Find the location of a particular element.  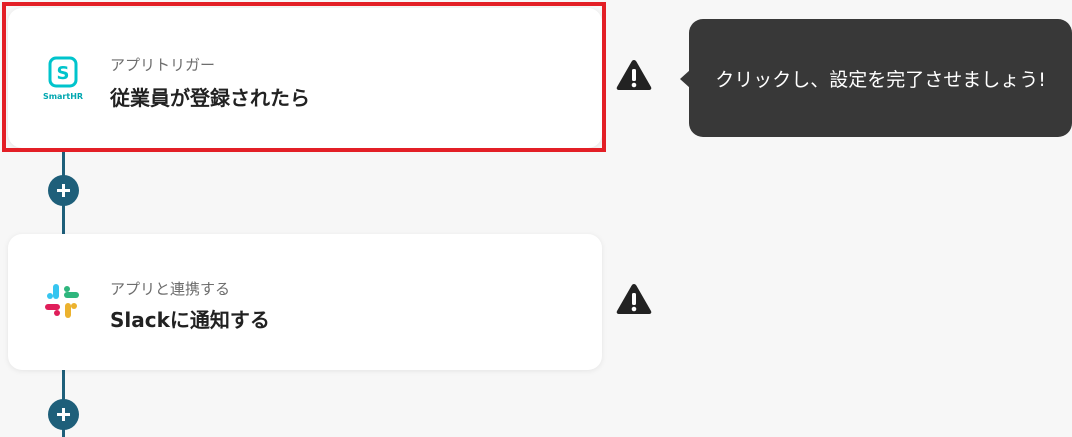

tooltip-text: クリックし、設定を完了させましょう! is located at coordinates (880, 79).